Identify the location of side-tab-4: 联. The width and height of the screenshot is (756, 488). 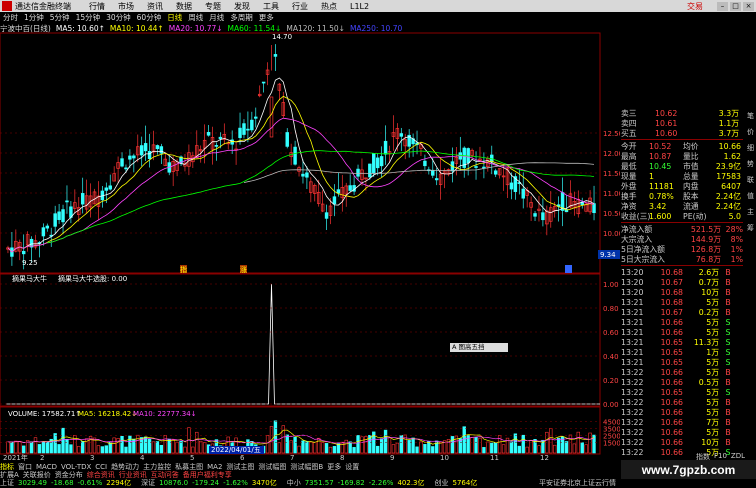
(750, 180).